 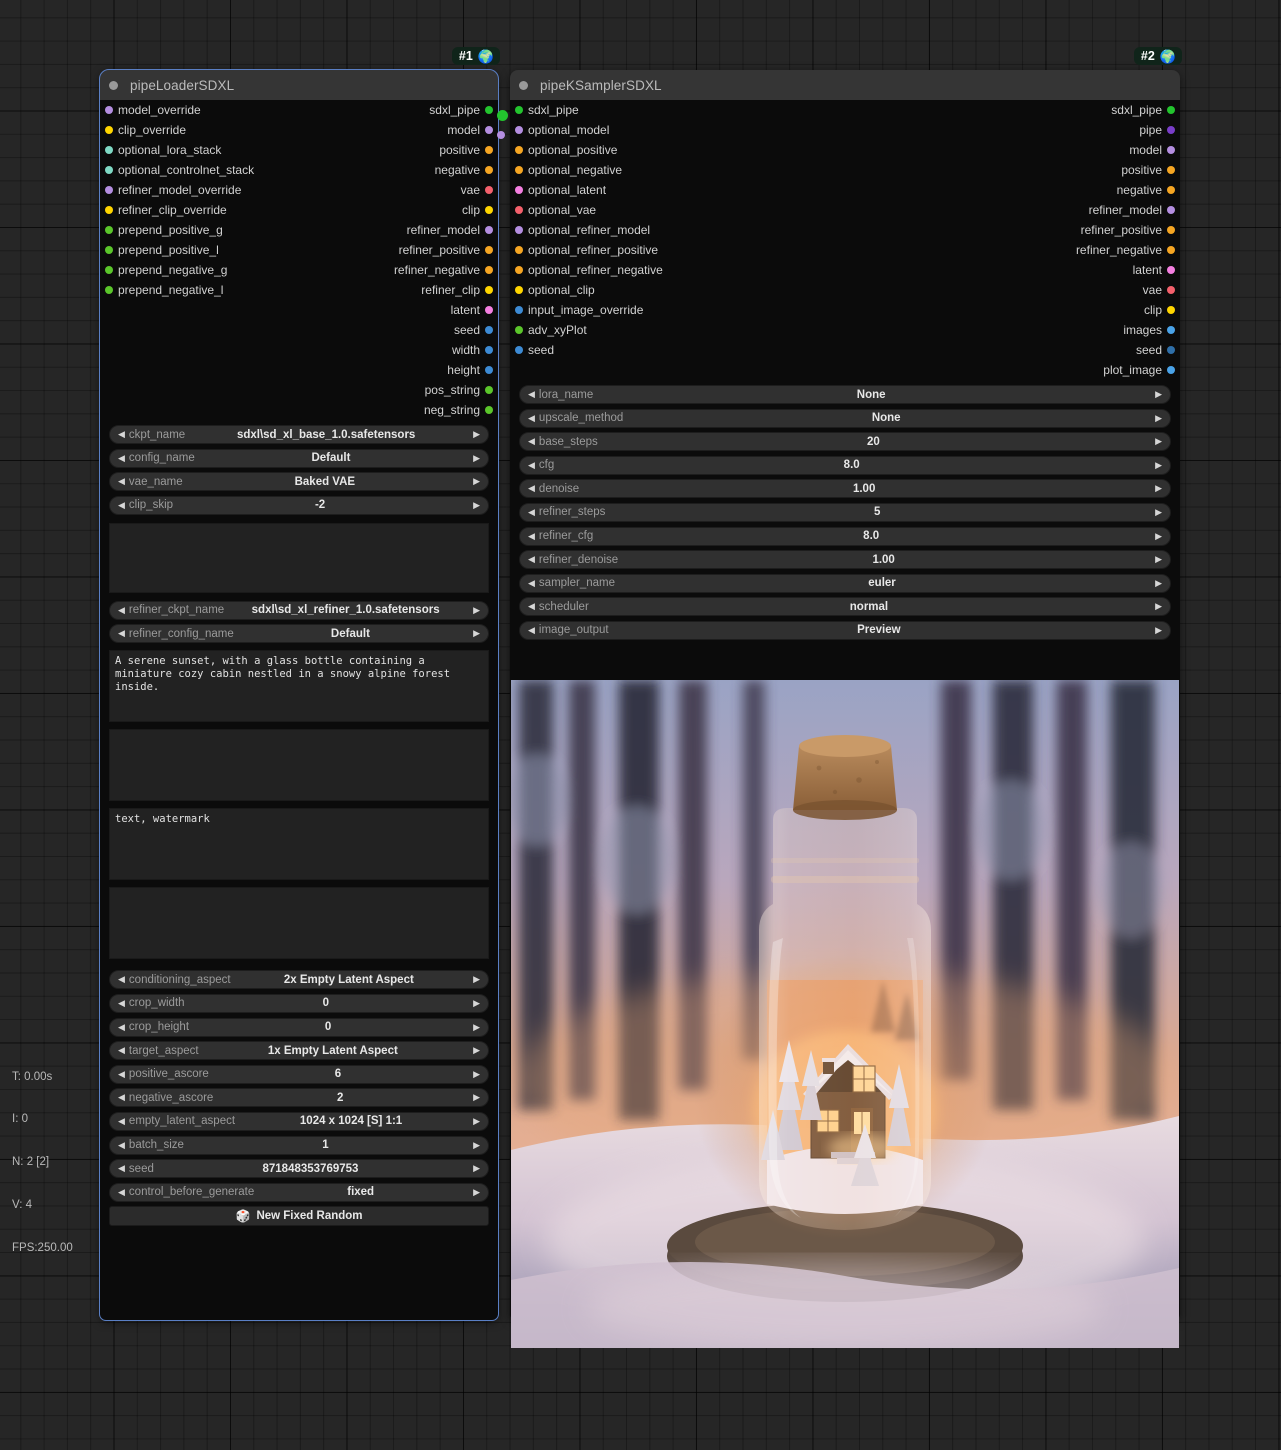 I want to click on widget-refiner_steps: ◀ refiner_steps 5 ▶, so click(x=845, y=512).